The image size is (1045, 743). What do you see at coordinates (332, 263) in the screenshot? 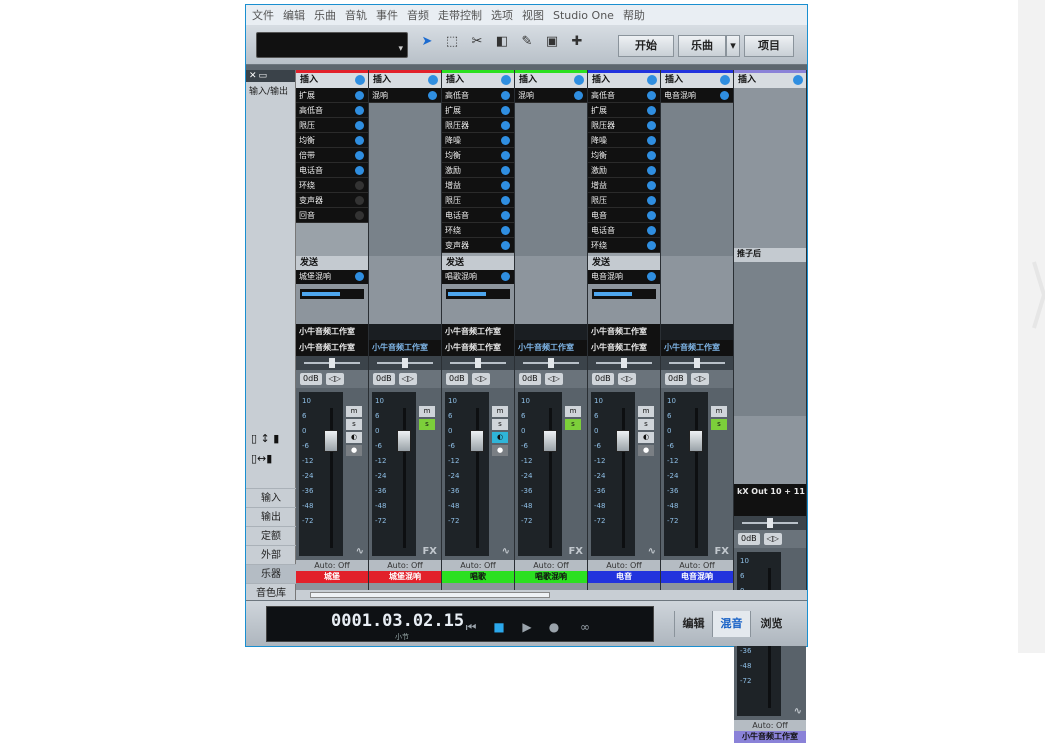
I see `sends-header: 发送` at bounding box center [332, 263].